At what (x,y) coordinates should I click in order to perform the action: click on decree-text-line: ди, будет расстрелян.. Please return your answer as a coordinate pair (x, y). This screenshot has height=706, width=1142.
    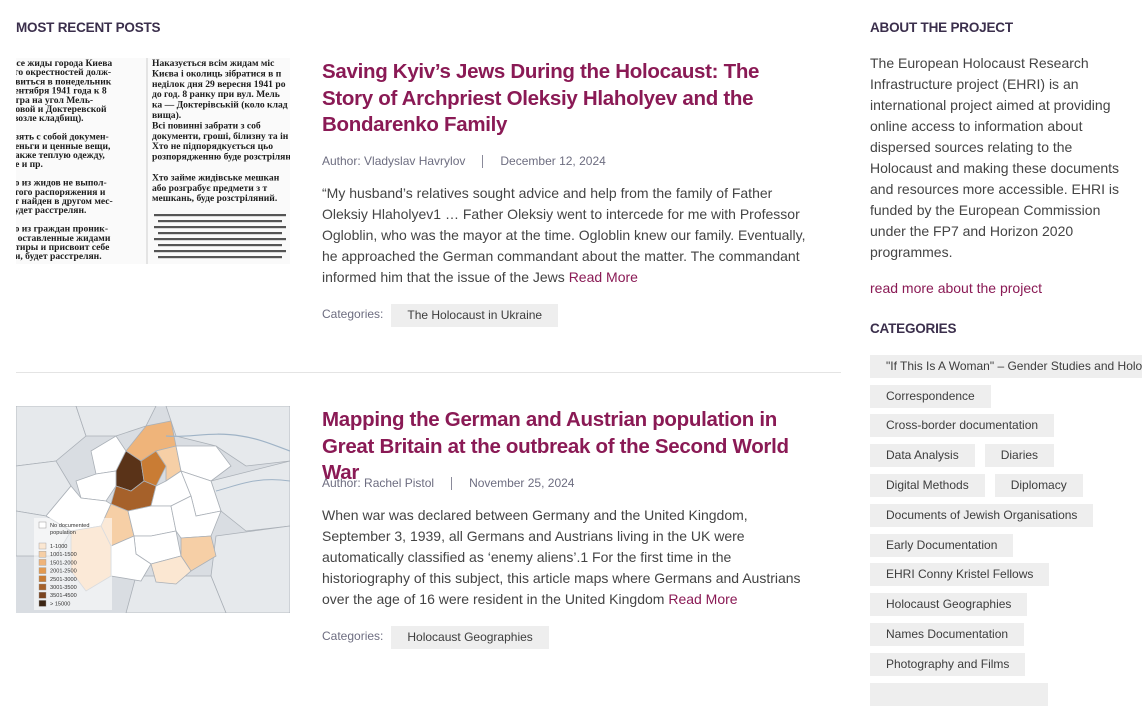
    Looking at the image, I should click on (59, 256).